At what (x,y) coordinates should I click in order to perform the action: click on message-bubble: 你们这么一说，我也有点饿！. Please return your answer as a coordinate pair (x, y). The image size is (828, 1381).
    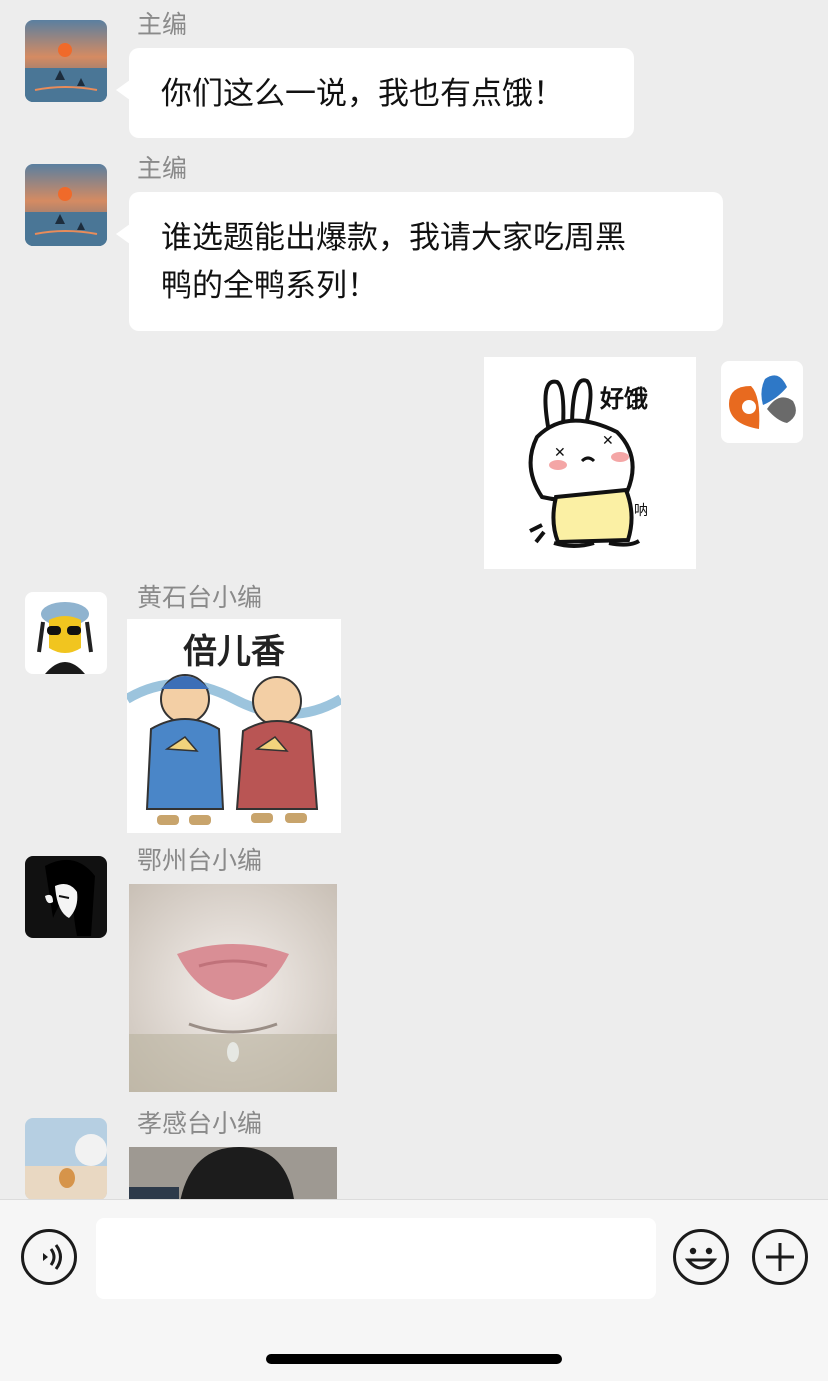
    Looking at the image, I should click on (375, 93).